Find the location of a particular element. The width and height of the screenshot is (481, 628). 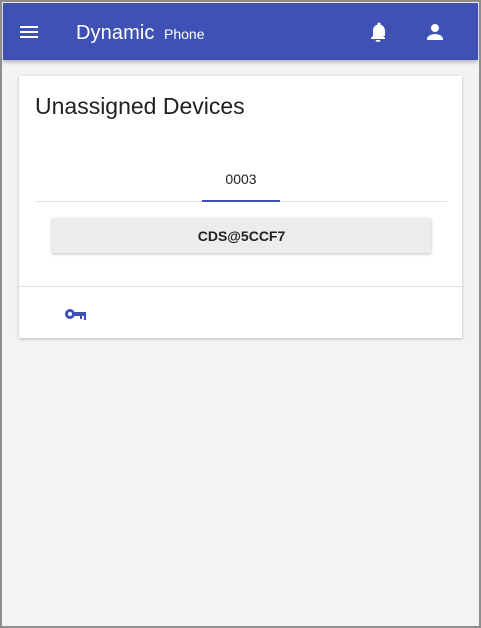

tab-0003: 0003 is located at coordinates (241, 178).